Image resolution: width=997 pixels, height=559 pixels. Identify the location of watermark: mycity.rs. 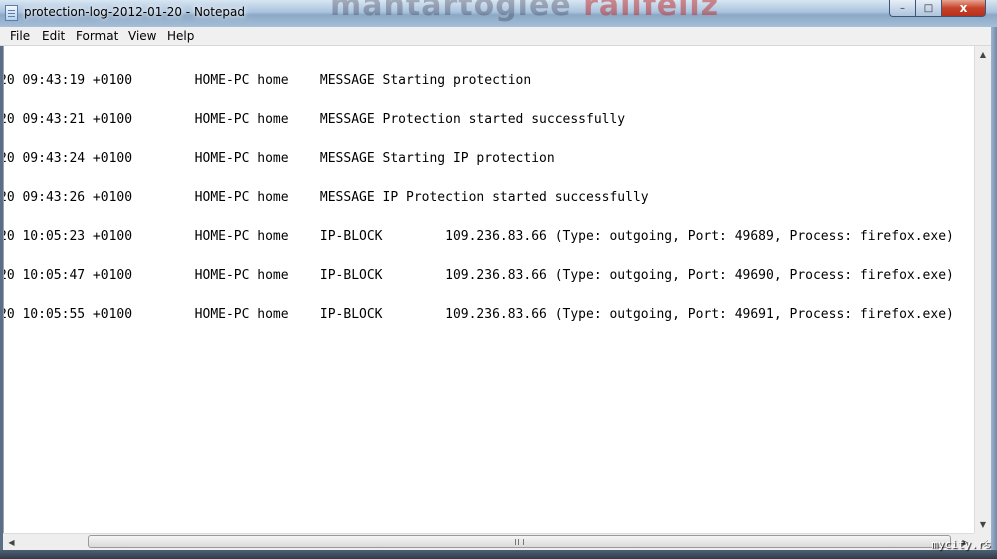
(961, 544).